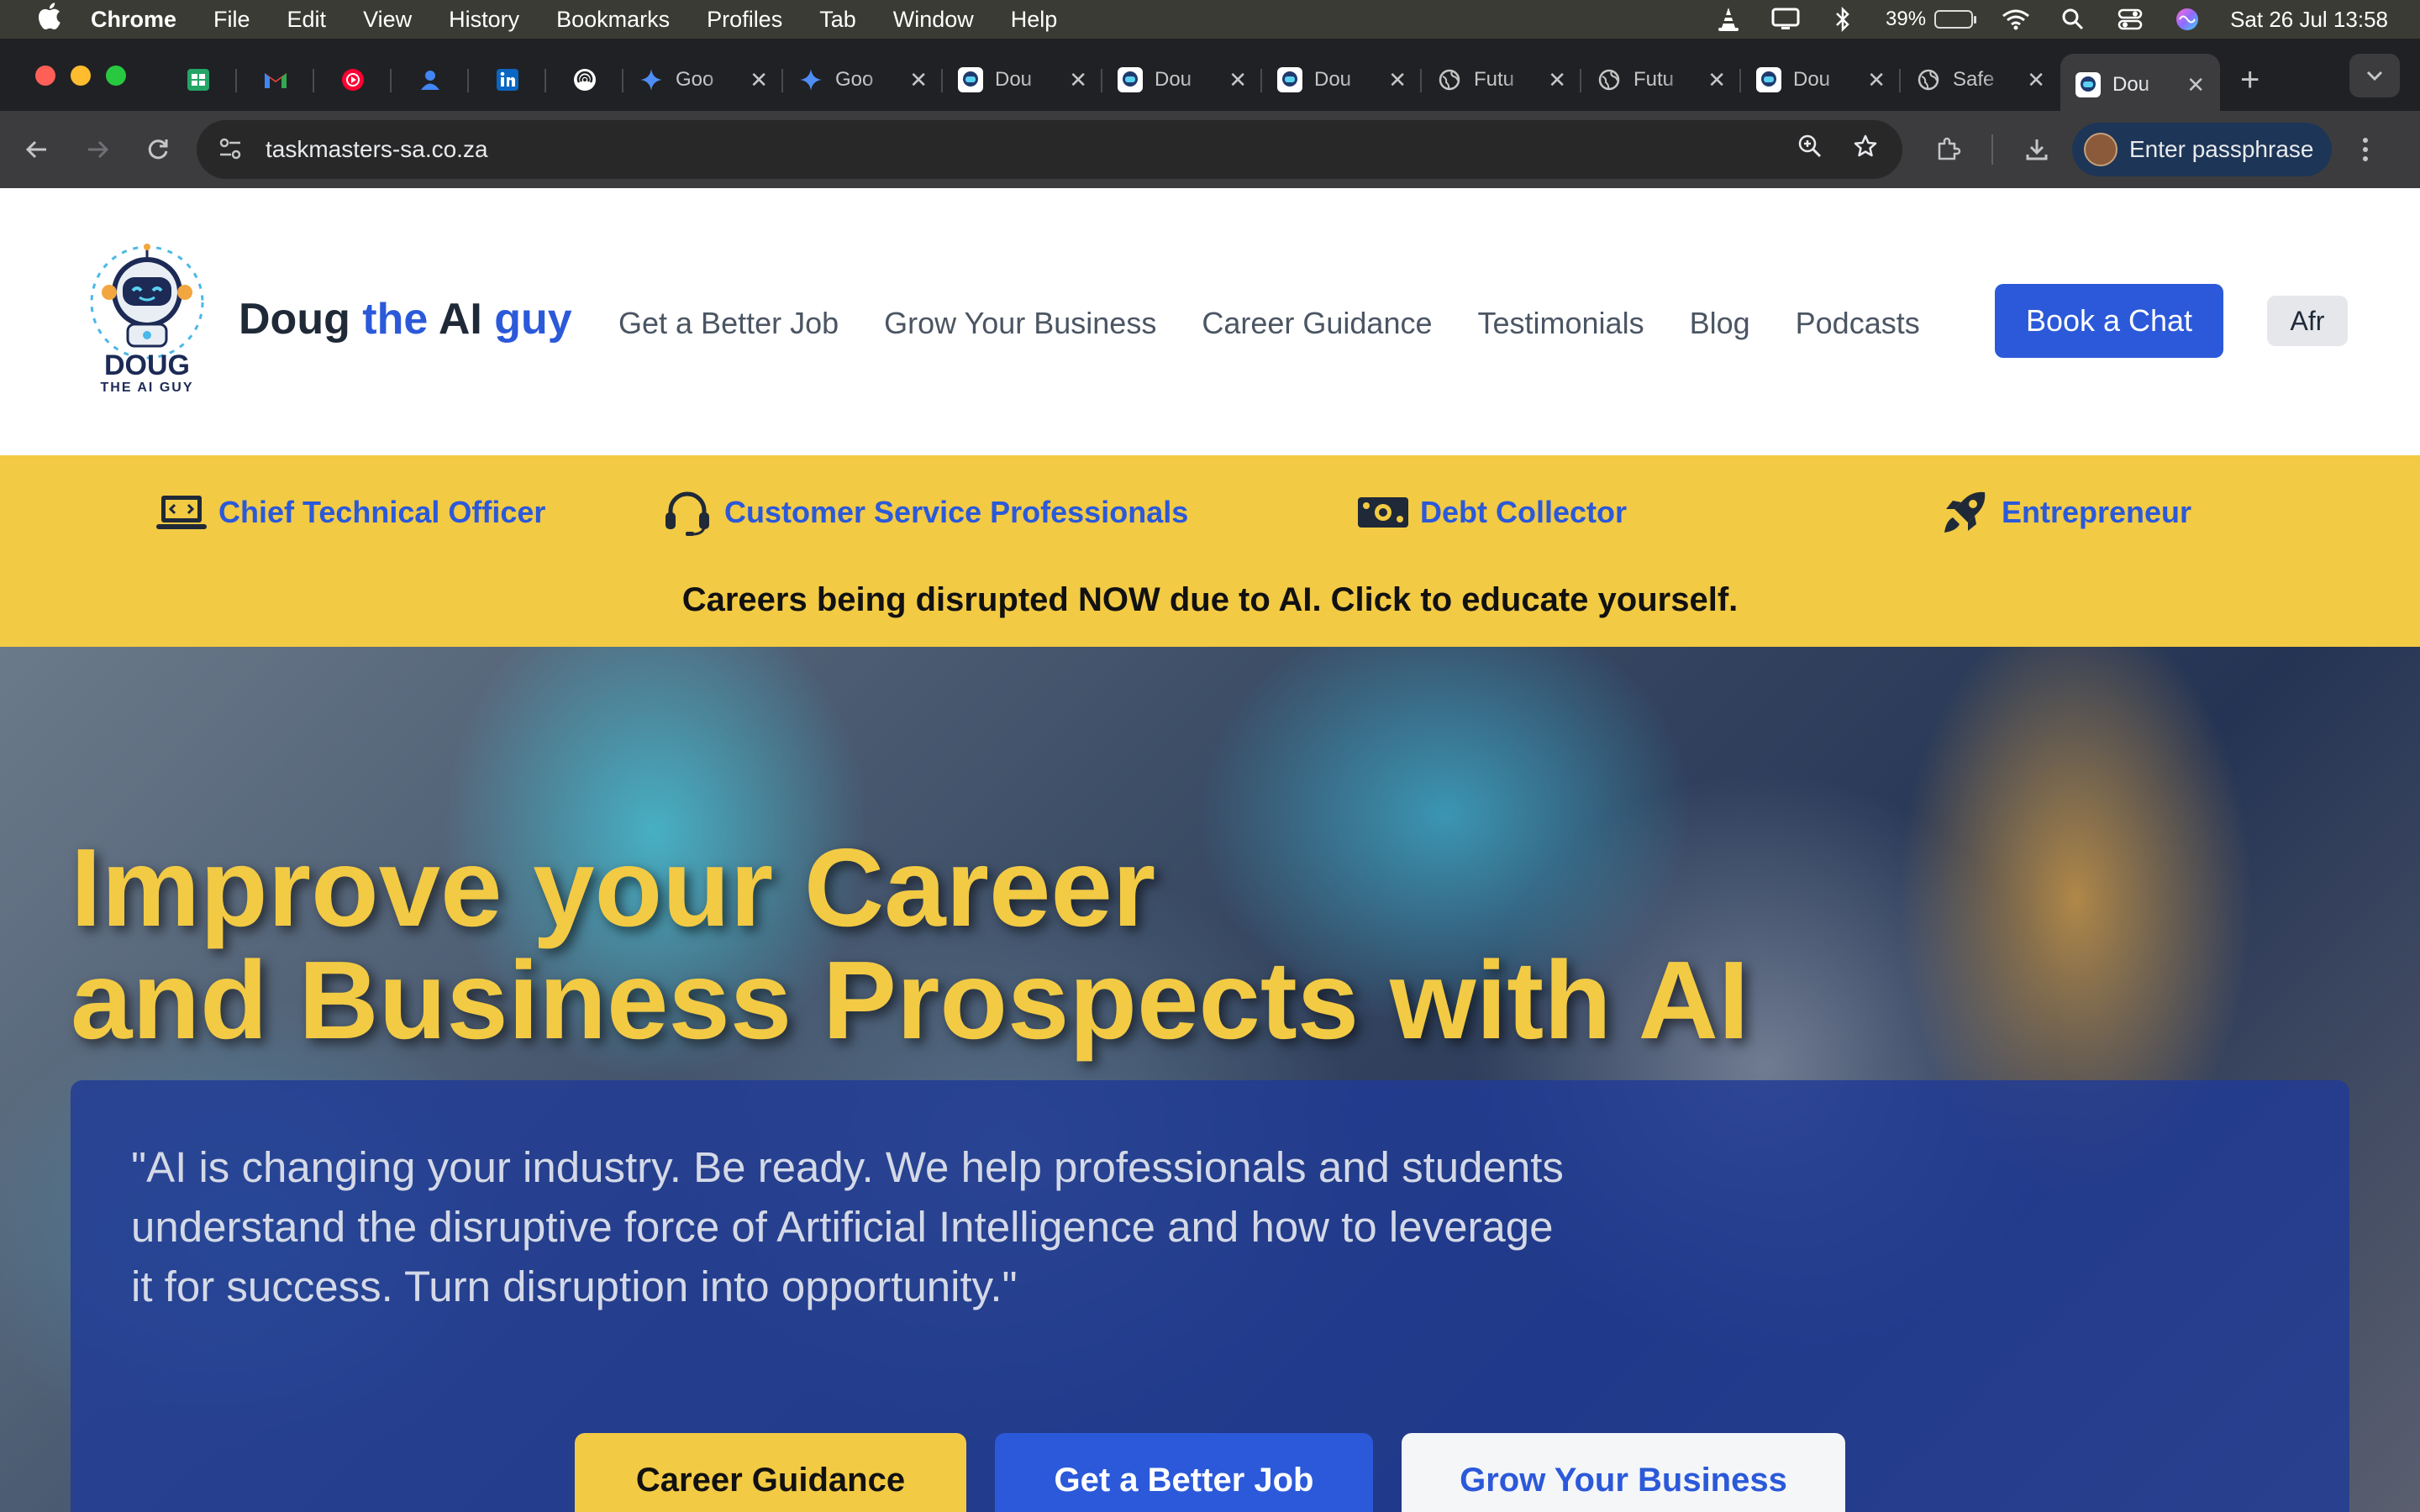 The image size is (2420, 1512). I want to click on menu-tab: Tab, so click(838, 20).